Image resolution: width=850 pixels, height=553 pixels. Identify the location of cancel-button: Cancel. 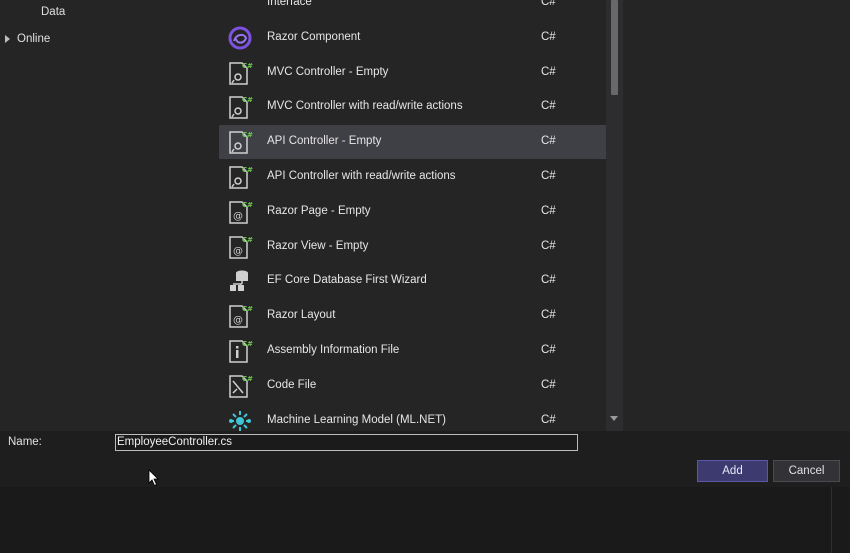
(806, 471).